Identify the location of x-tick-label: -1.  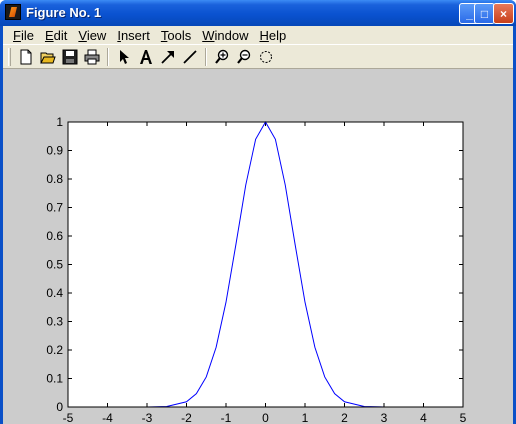
(226, 417).